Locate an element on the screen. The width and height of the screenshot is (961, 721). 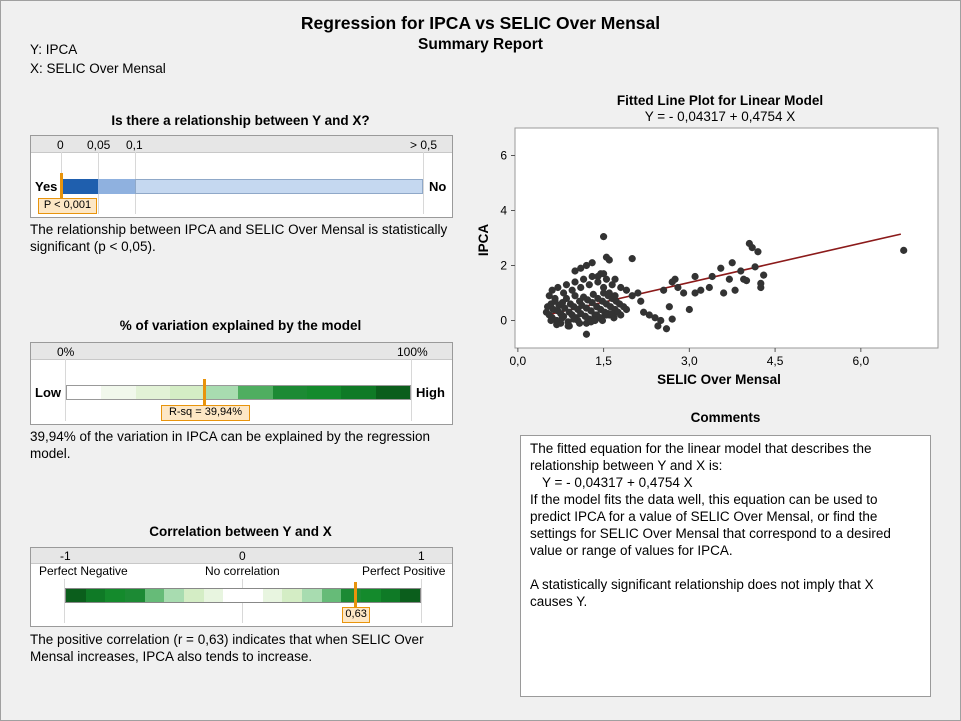
p-value-marker is located at coordinates (61, 185).